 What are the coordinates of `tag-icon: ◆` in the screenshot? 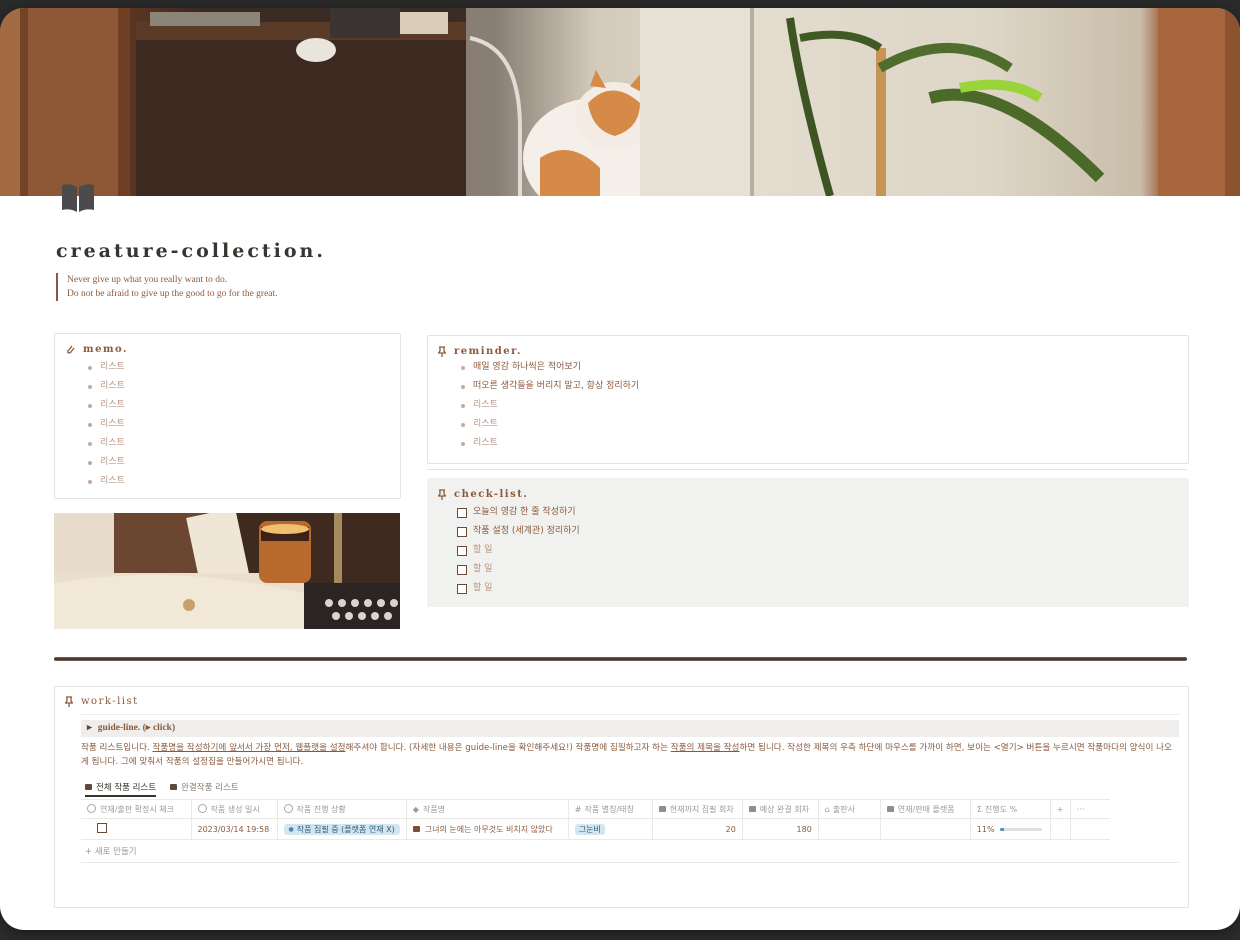 It's located at (415, 809).